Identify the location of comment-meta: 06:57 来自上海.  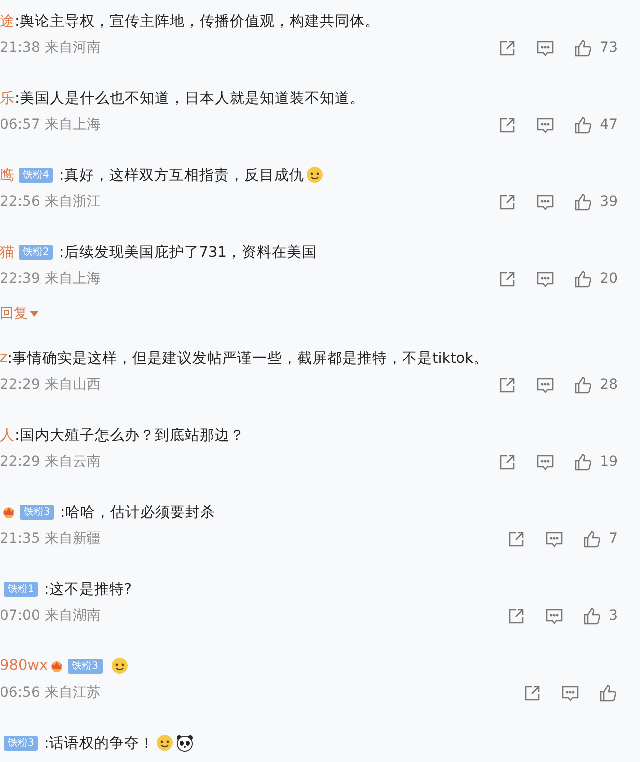
(51, 125).